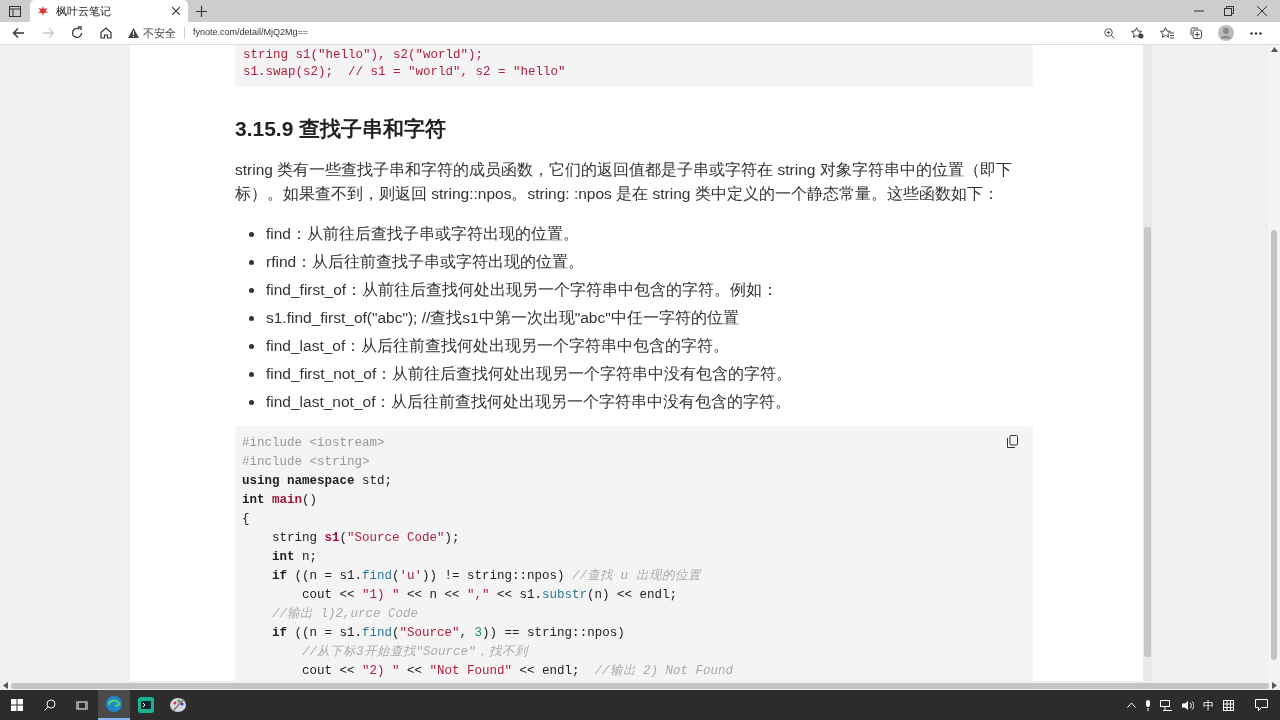 Image resolution: width=1280 pixels, height=720 pixels. What do you see at coordinates (18, 33) in the screenshot?
I see `back-icon` at bounding box center [18, 33].